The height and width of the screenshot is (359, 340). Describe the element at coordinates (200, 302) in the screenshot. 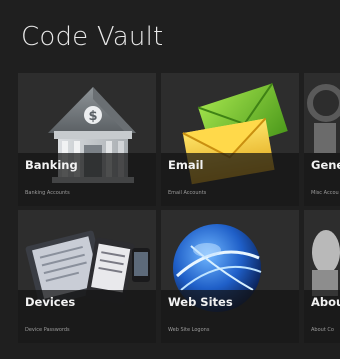

I see `tile-label: Web Sites` at that location.